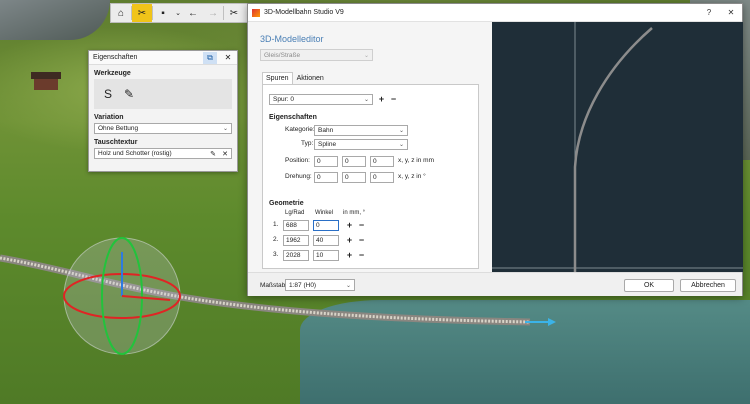 The height and width of the screenshot is (404, 750). What do you see at coordinates (320, 285) in the screenshot?
I see `scale-select: 1:87 (H0) ⌄` at bounding box center [320, 285].